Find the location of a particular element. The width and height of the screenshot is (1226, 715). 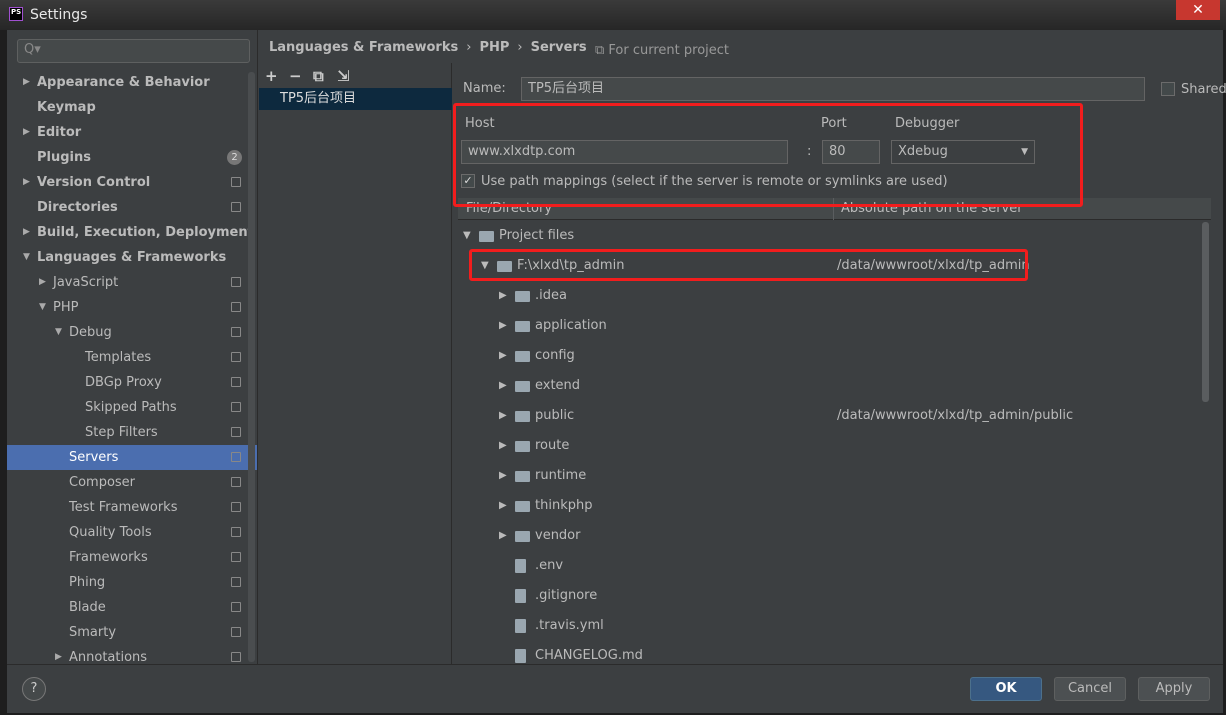

sidebar-item: Test Frameworks is located at coordinates (132, 507).